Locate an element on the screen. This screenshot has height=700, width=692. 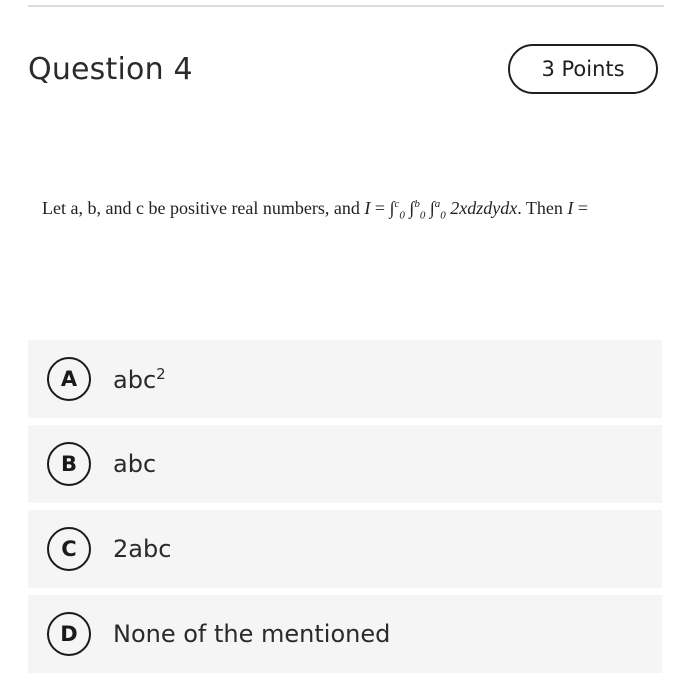
option-c: C 2abc is located at coordinates (345, 549).